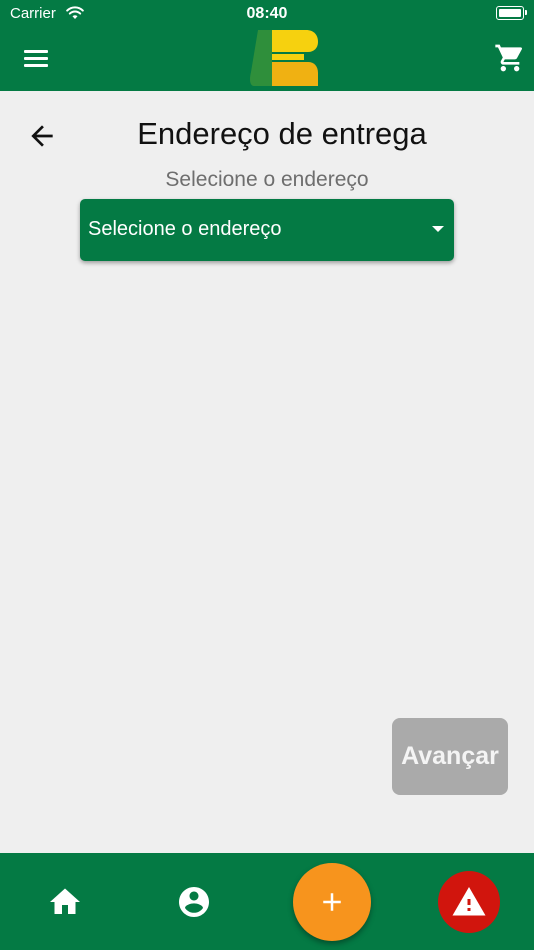 The height and width of the screenshot is (950, 534). I want to click on address-dropdown-value: Selecione o endereço, so click(185, 229).